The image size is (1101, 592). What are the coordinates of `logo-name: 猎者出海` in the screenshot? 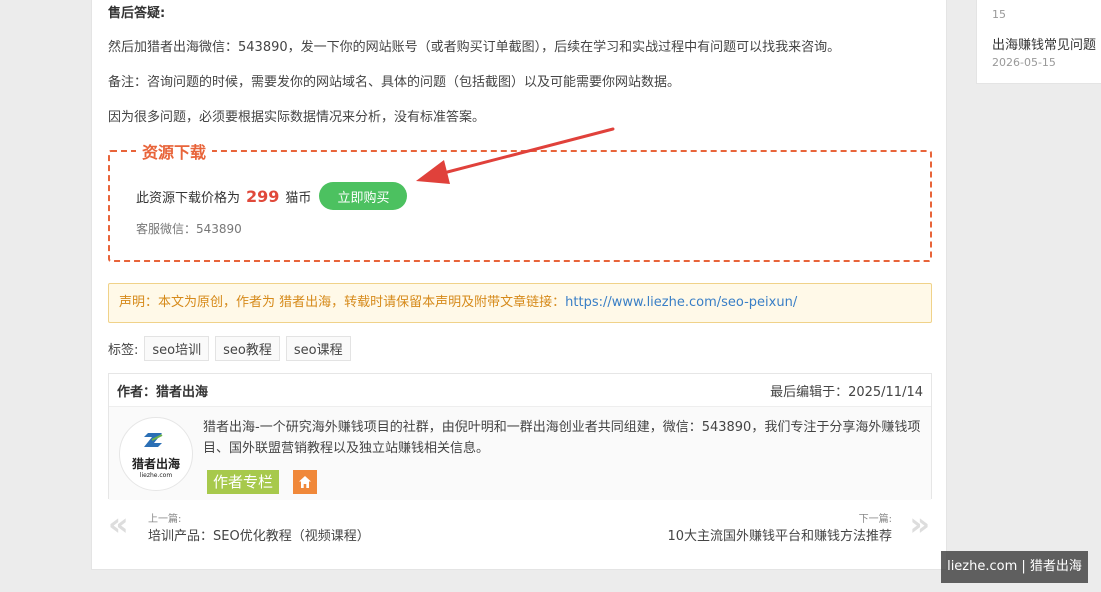 It's located at (156, 463).